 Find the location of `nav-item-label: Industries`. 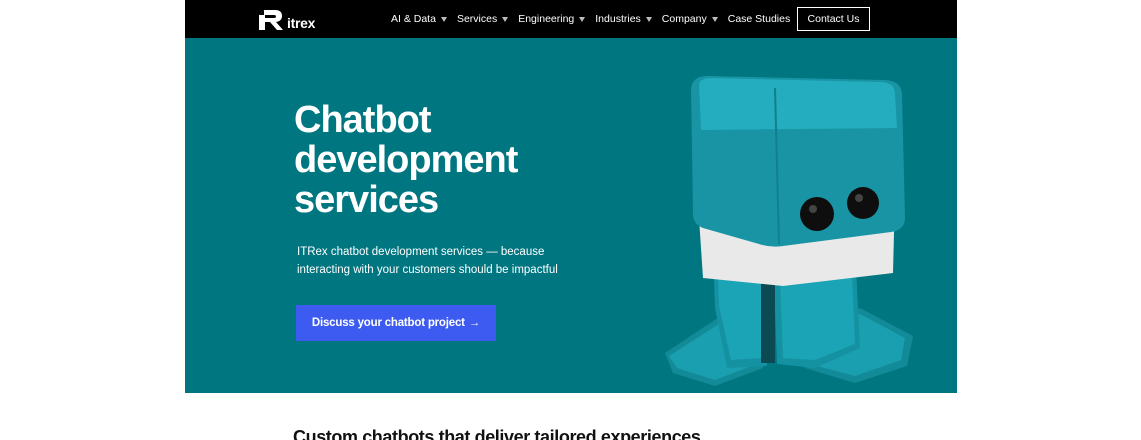

nav-item-label: Industries is located at coordinates (618, 19).